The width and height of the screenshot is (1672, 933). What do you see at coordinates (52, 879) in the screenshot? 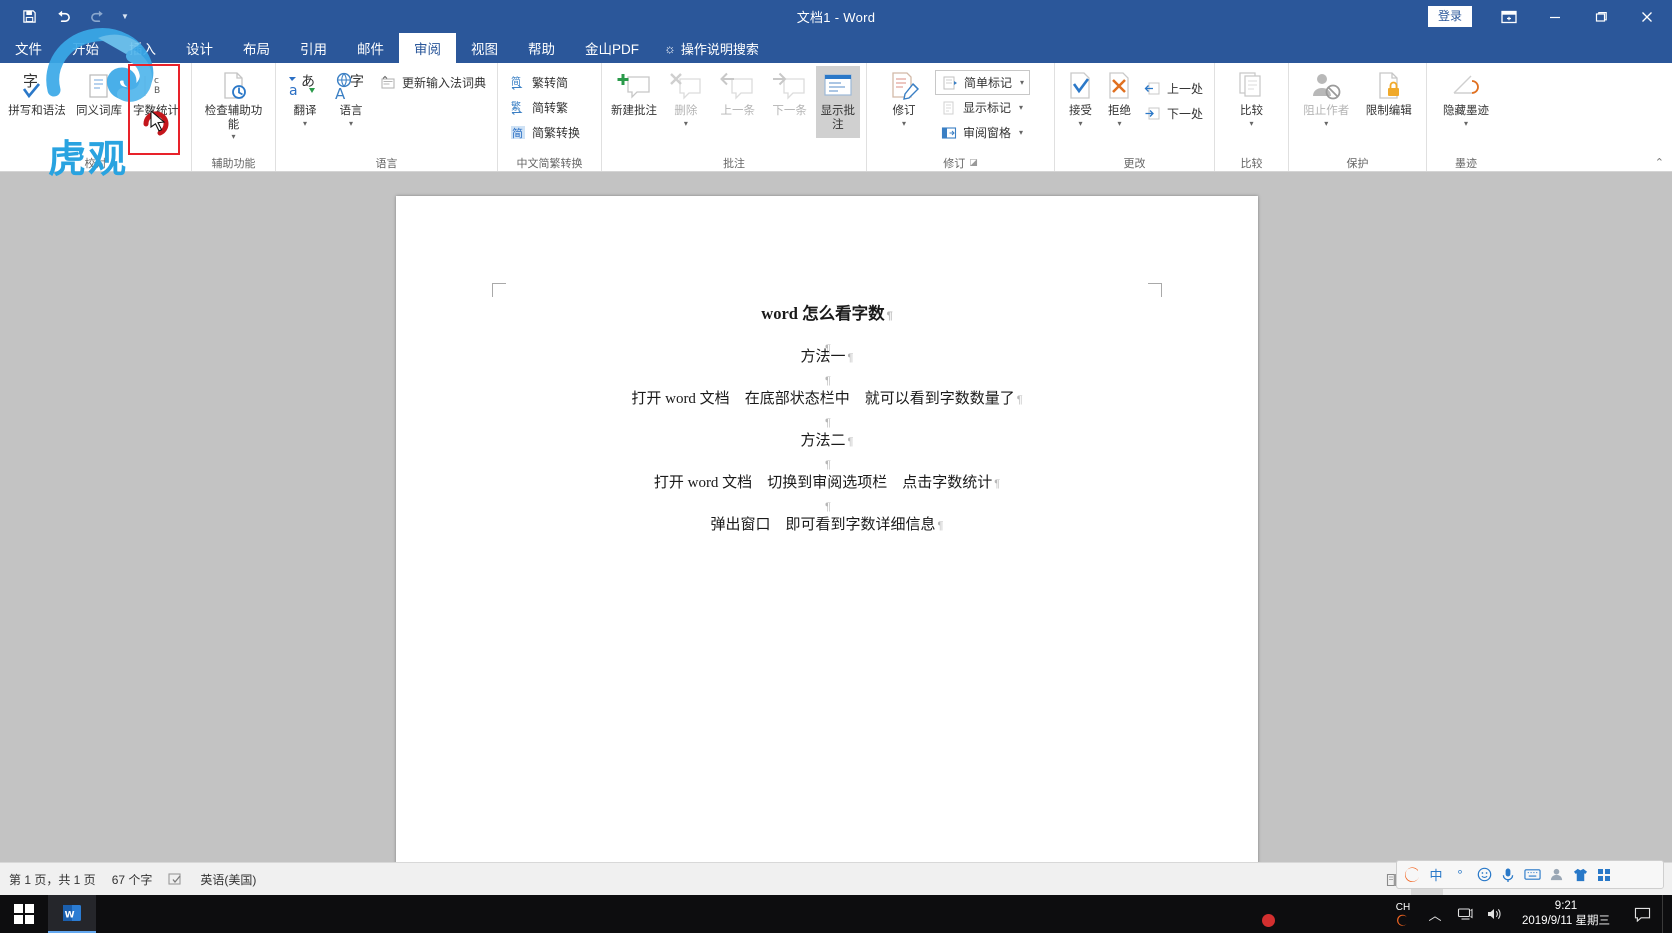
I see `page-number-status: 第 1 页，共 1 页` at bounding box center [52, 879].